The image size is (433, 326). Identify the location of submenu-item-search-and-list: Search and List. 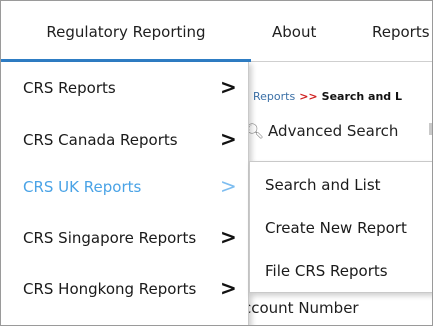
(323, 185).